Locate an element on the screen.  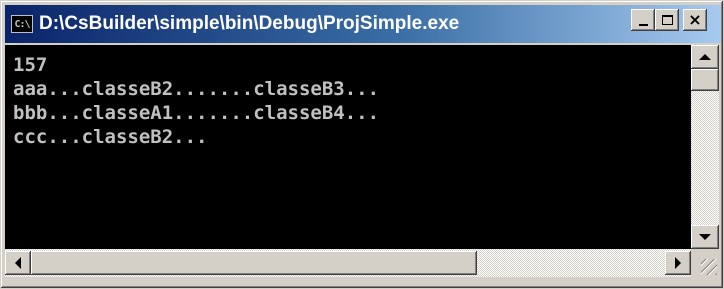
console-line: 157 is located at coordinates (30, 65).